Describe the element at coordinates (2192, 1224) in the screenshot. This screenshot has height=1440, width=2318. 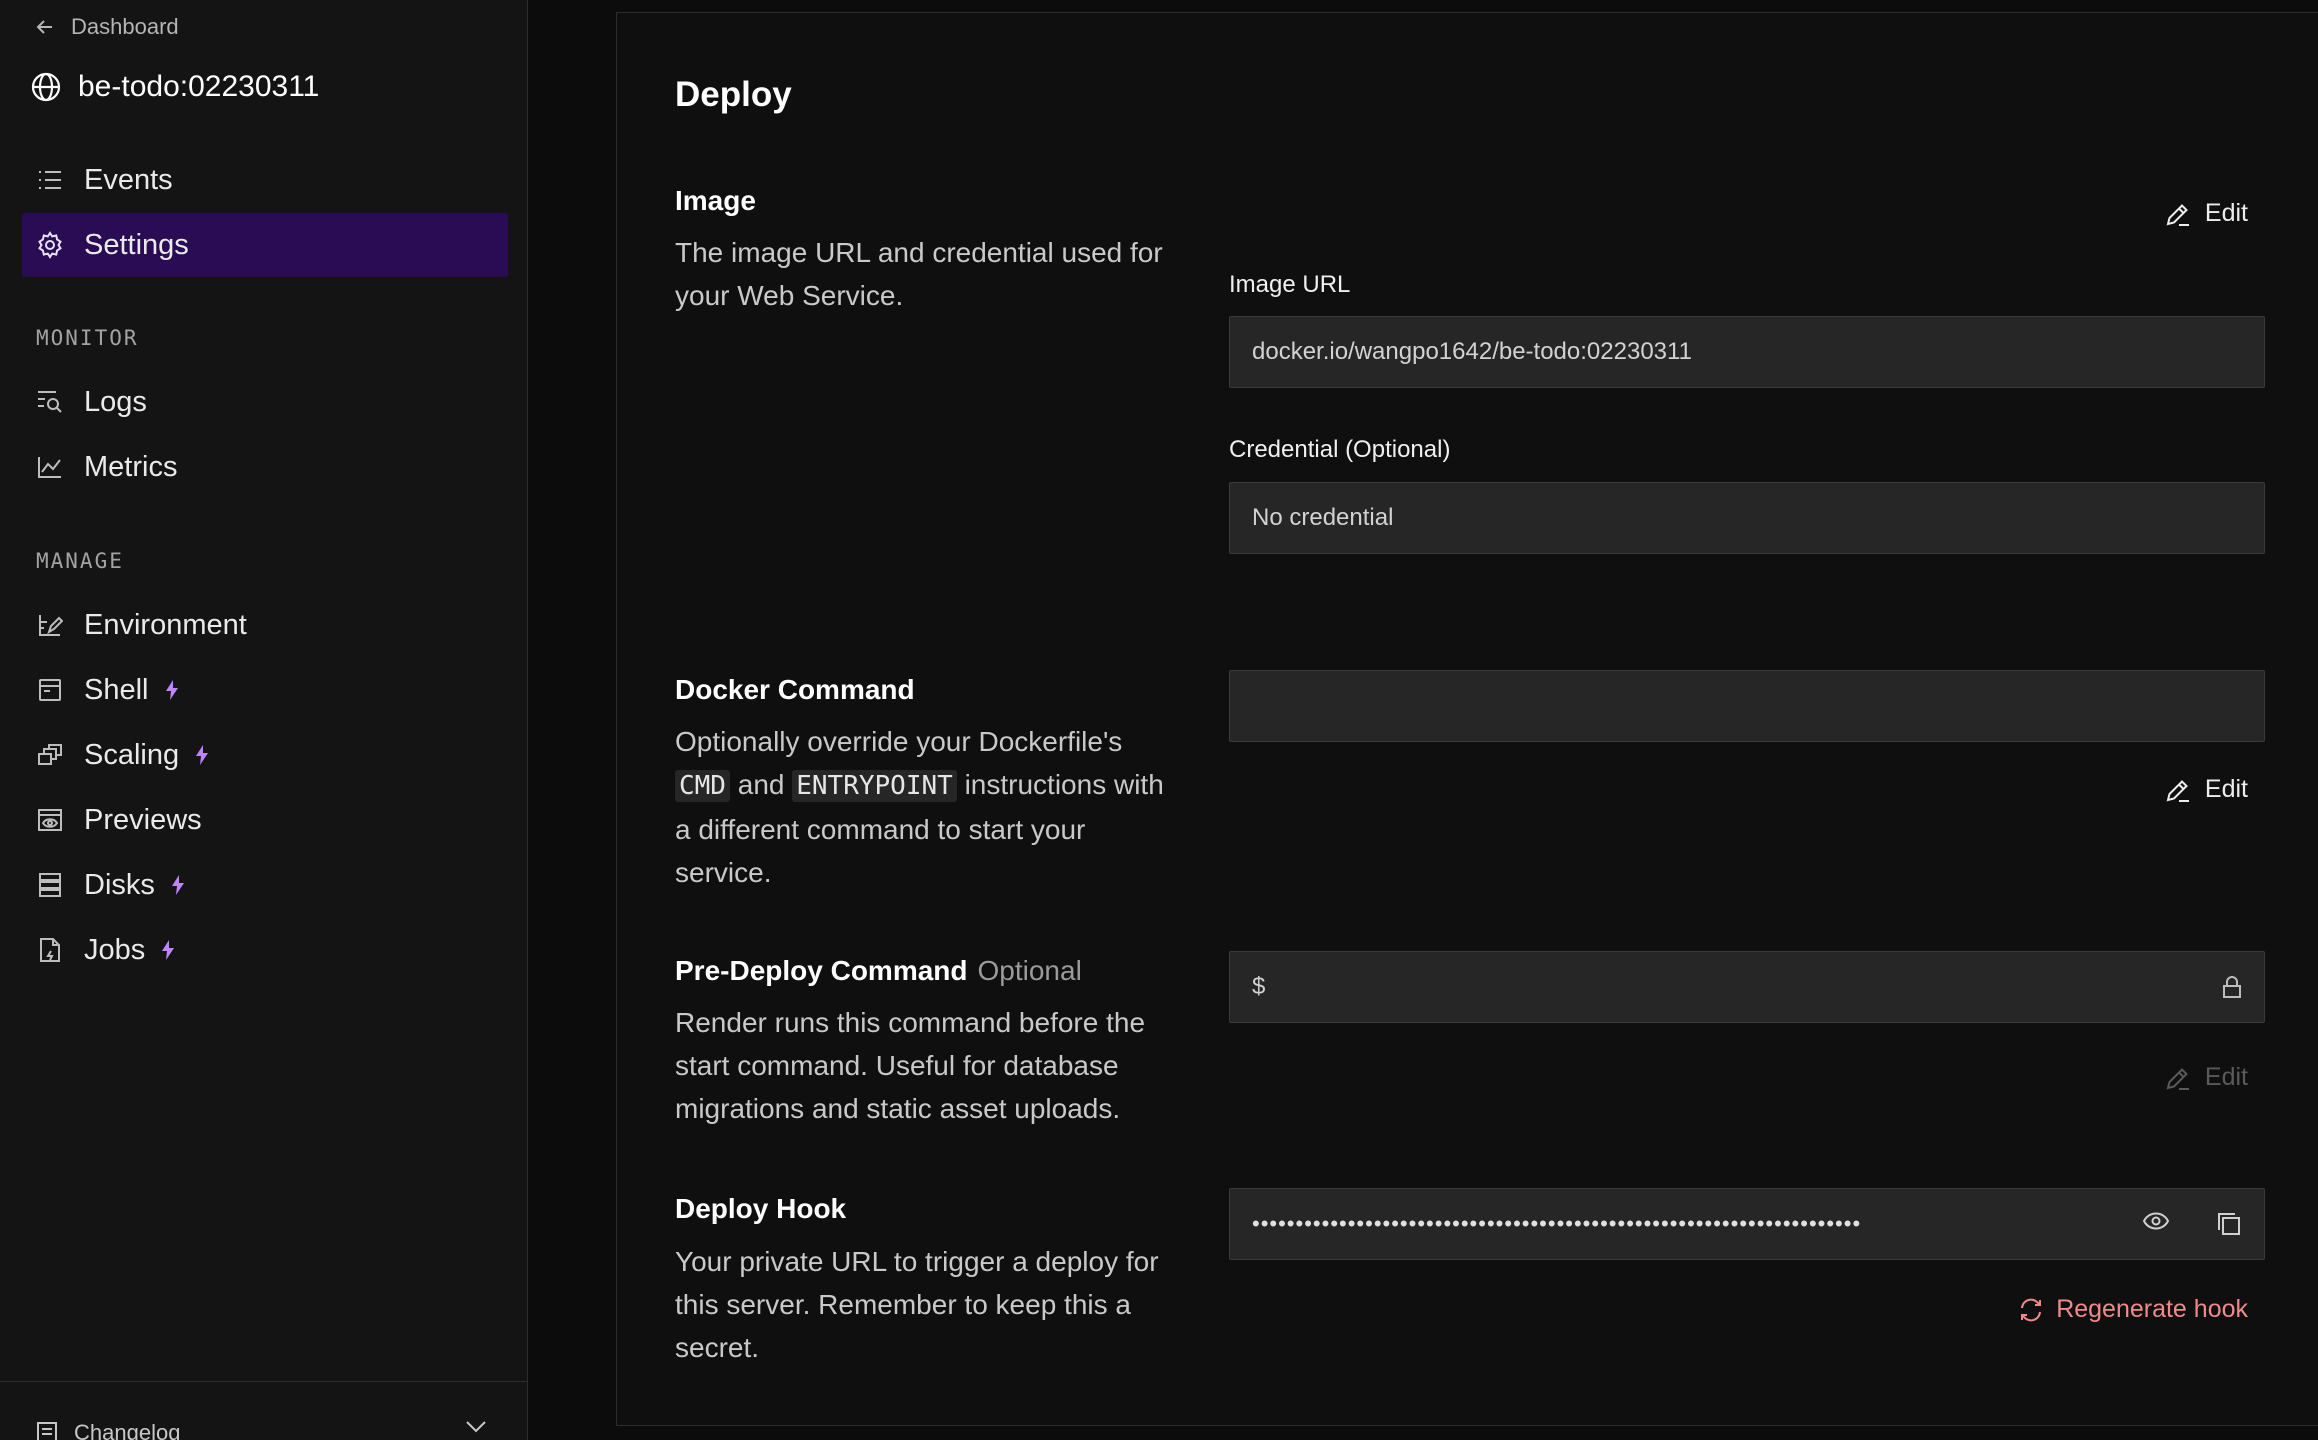
I see `deploy-hook-actions` at that location.